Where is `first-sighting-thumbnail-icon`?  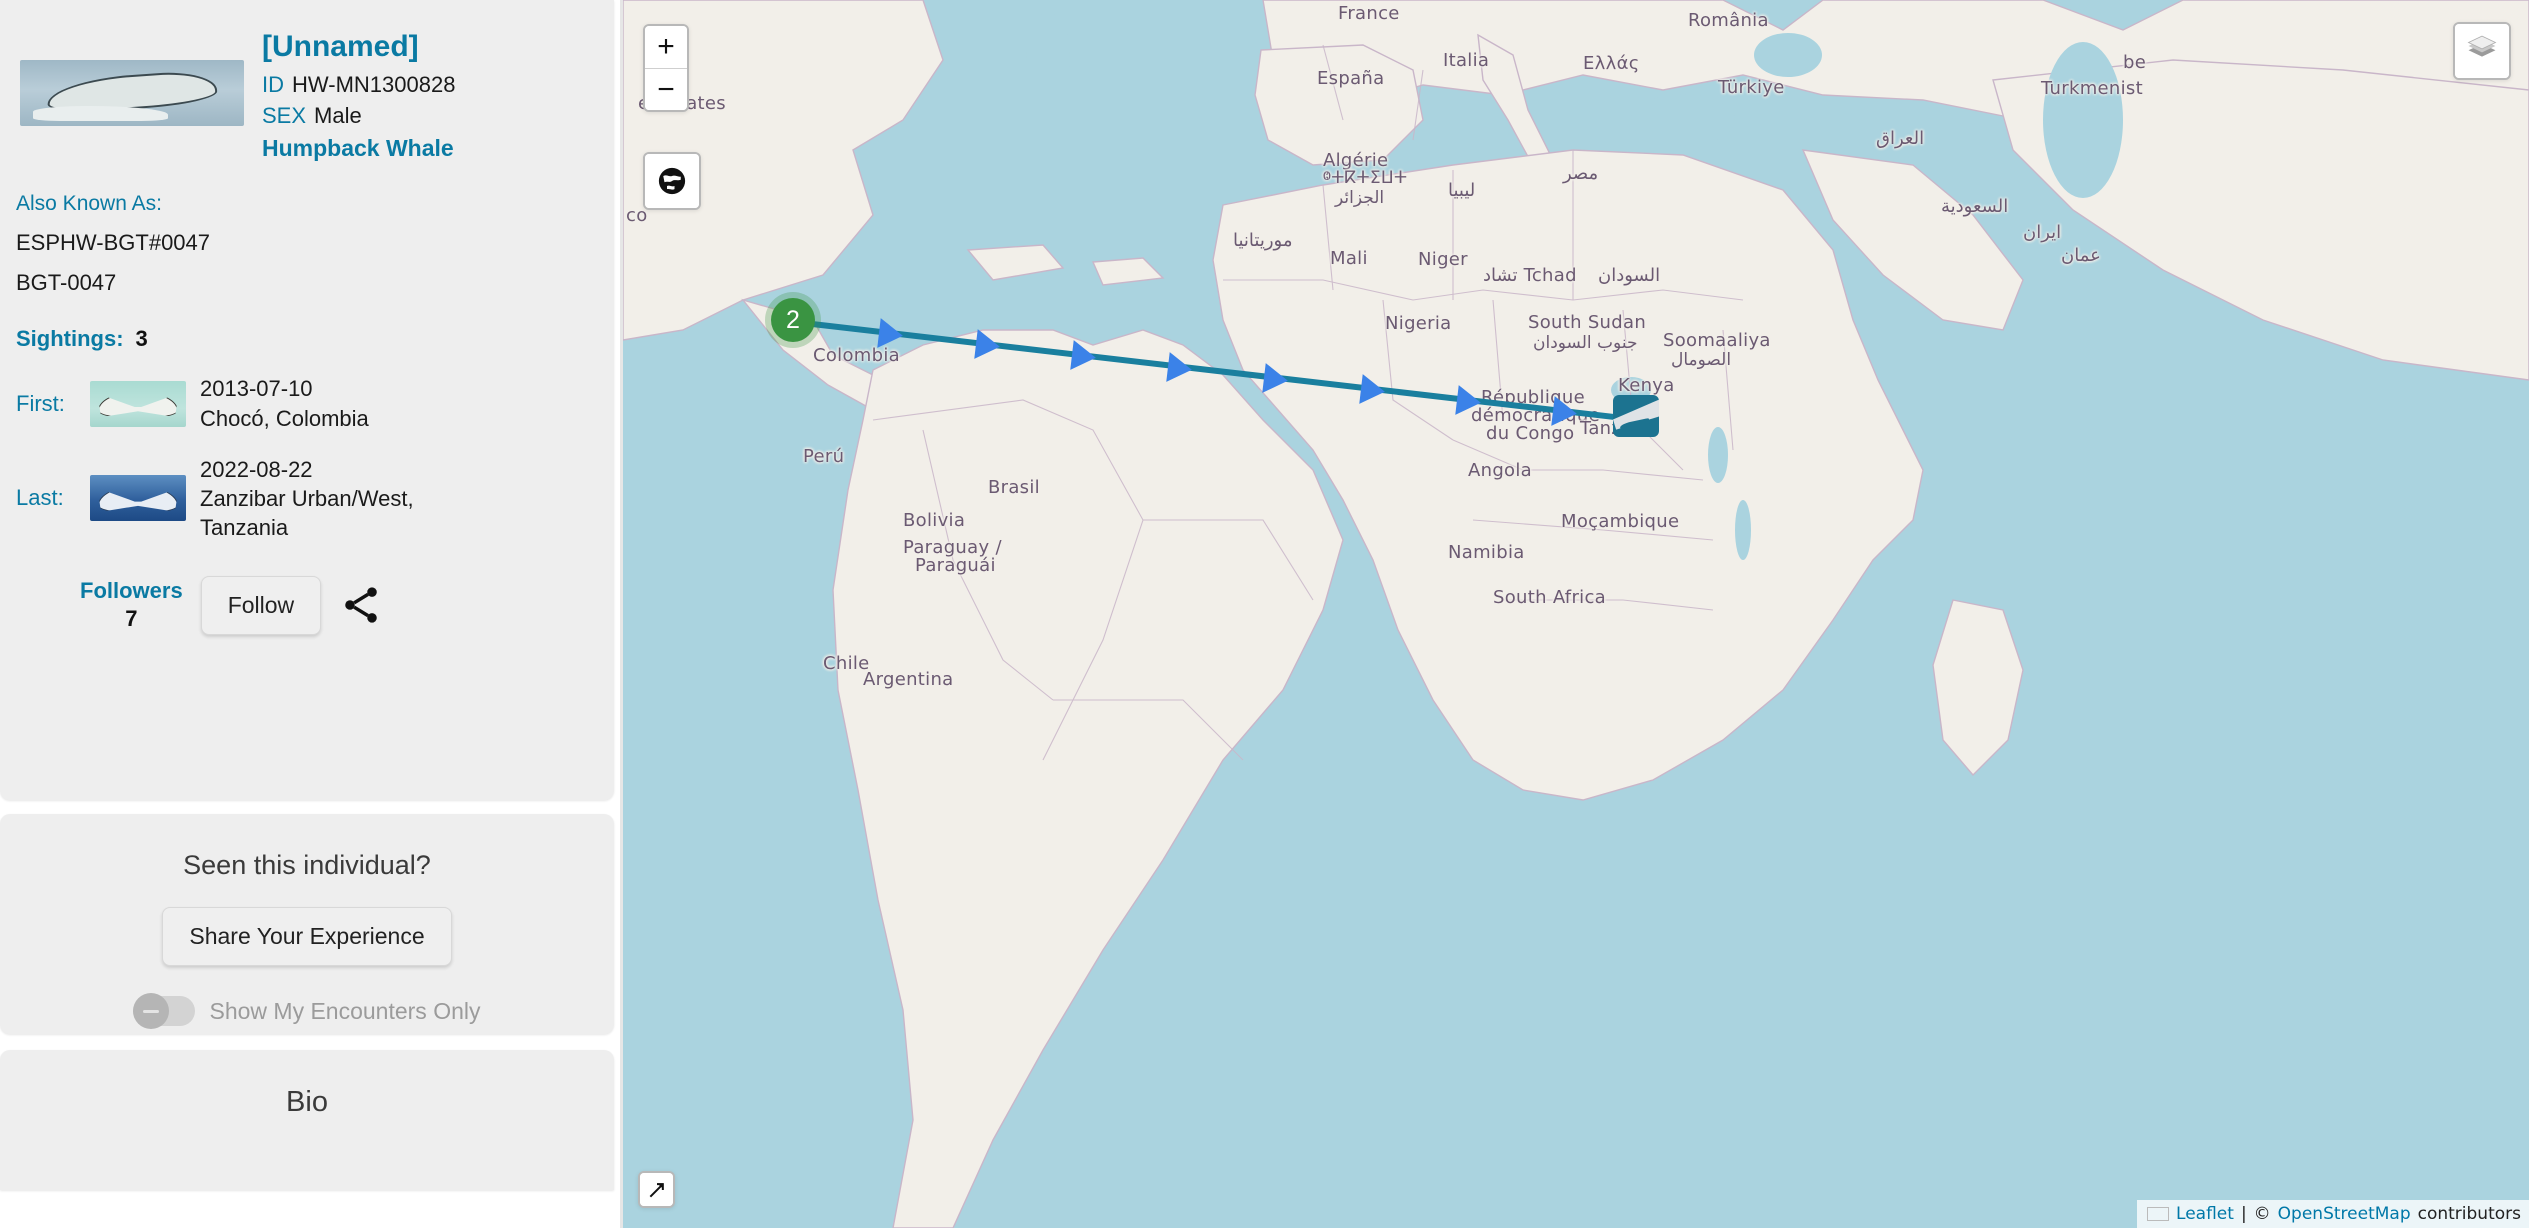 first-sighting-thumbnail-icon is located at coordinates (138, 403).